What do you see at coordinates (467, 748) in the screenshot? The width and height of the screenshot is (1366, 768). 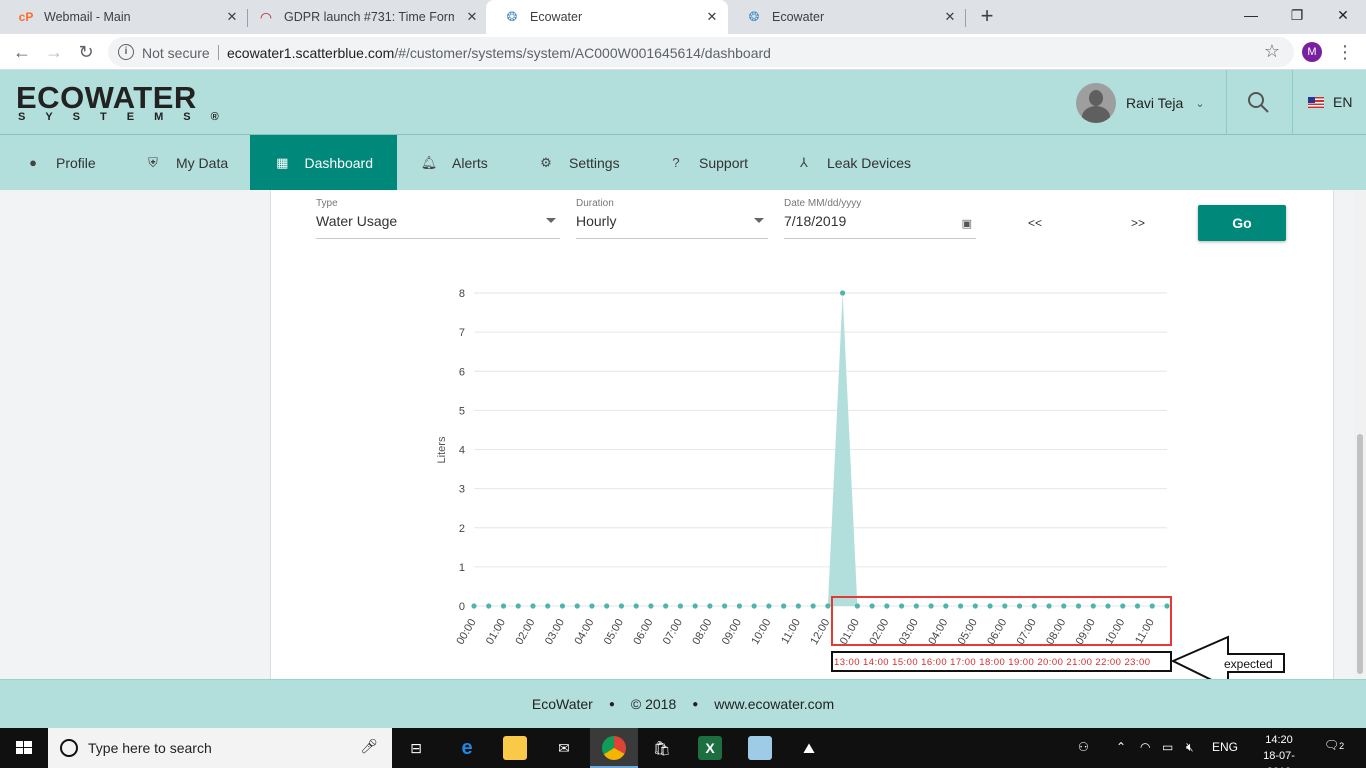 I see `edge-icon: e` at bounding box center [467, 748].